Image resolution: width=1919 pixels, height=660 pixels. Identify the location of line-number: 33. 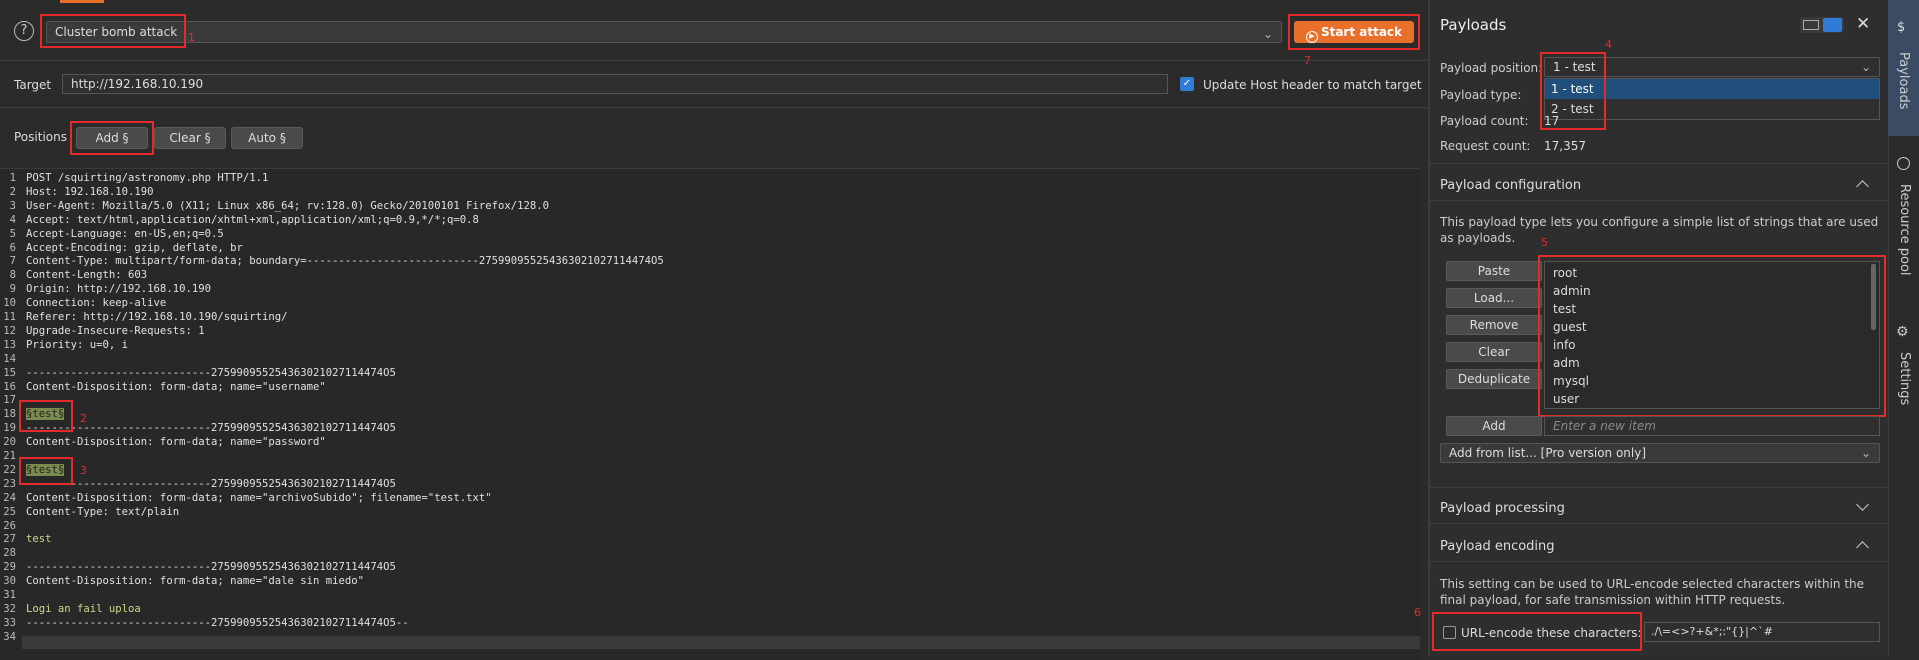
(9, 622).